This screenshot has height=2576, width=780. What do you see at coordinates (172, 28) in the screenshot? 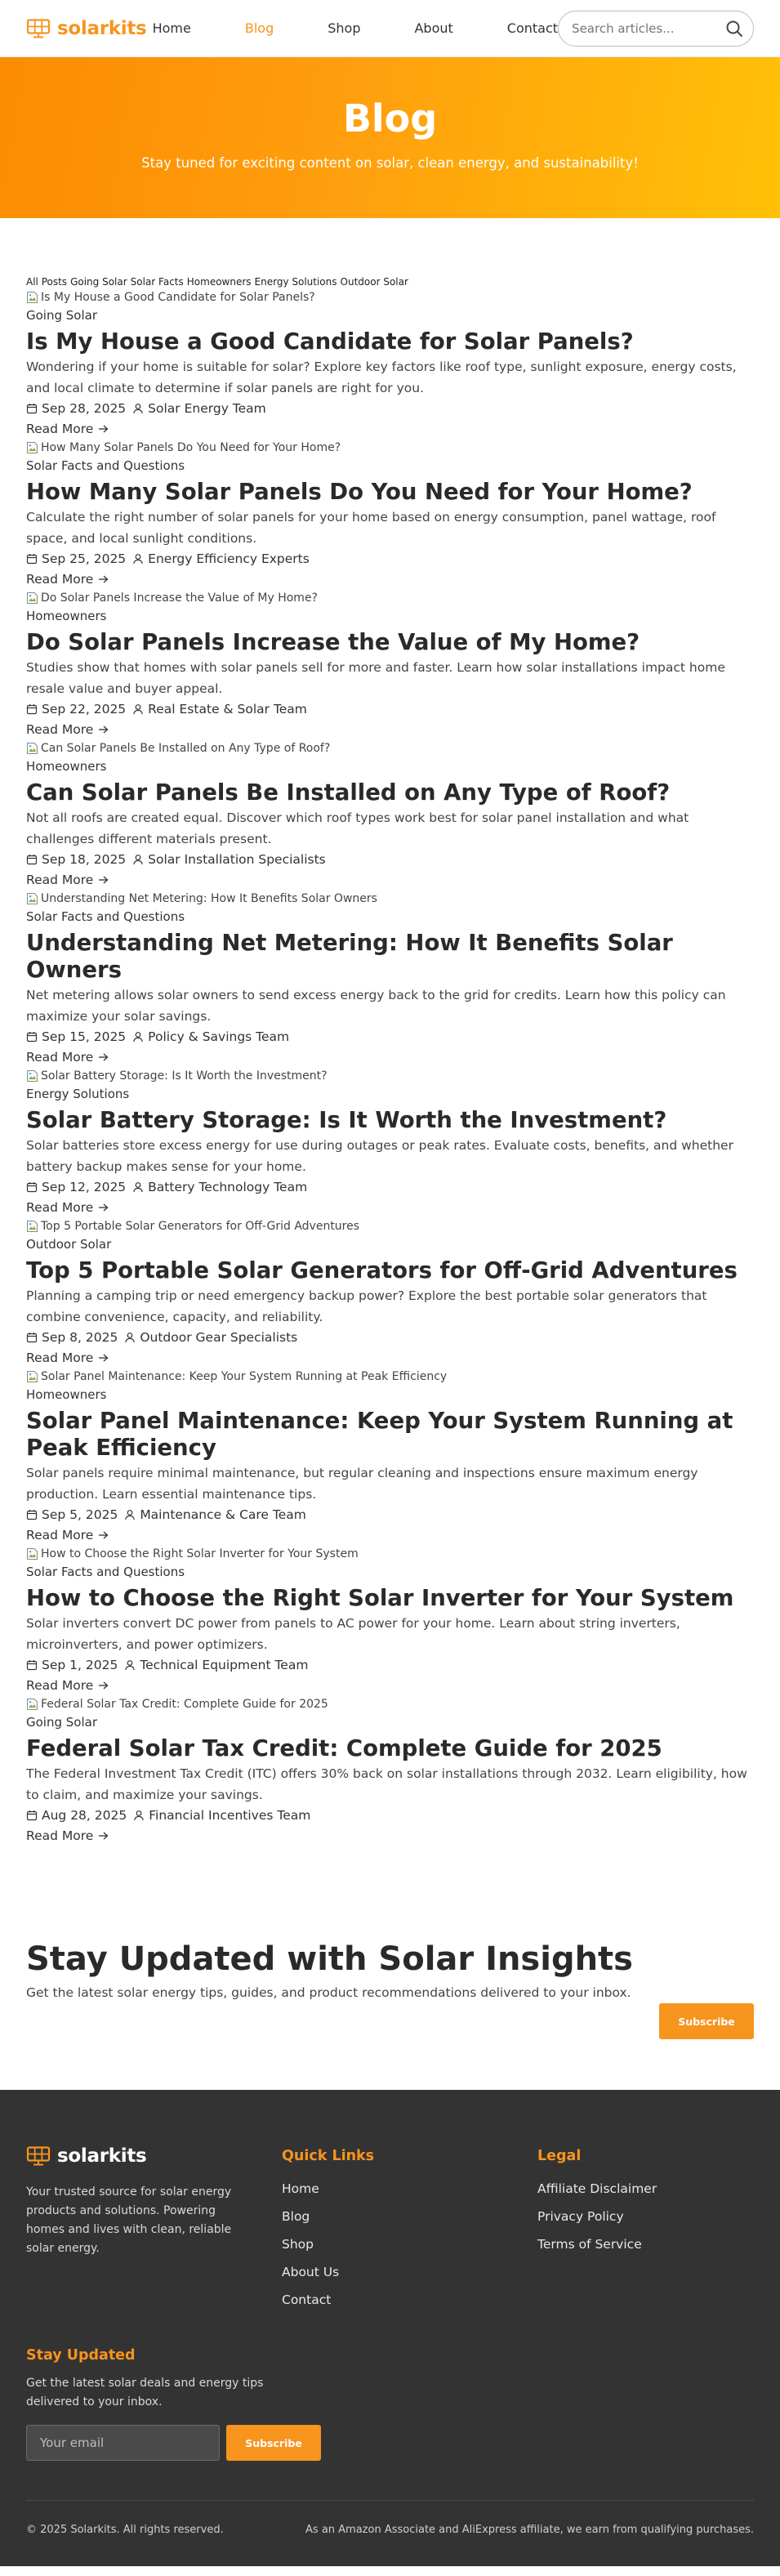
I see `nav-home: Home` at bounding box center [172, 28].